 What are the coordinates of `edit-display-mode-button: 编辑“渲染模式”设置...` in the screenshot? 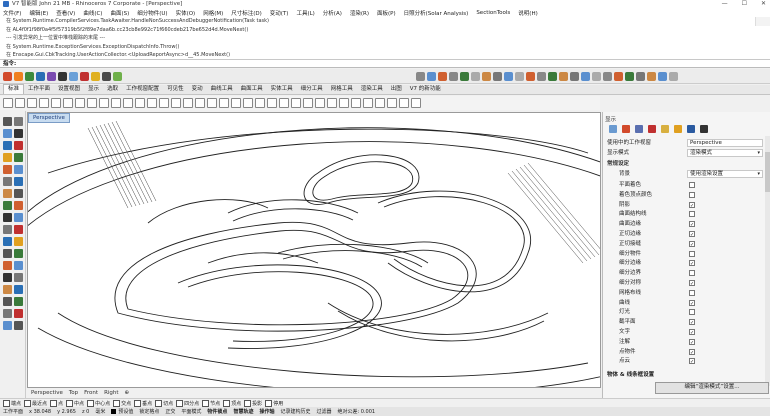 It's located at (712, 388).